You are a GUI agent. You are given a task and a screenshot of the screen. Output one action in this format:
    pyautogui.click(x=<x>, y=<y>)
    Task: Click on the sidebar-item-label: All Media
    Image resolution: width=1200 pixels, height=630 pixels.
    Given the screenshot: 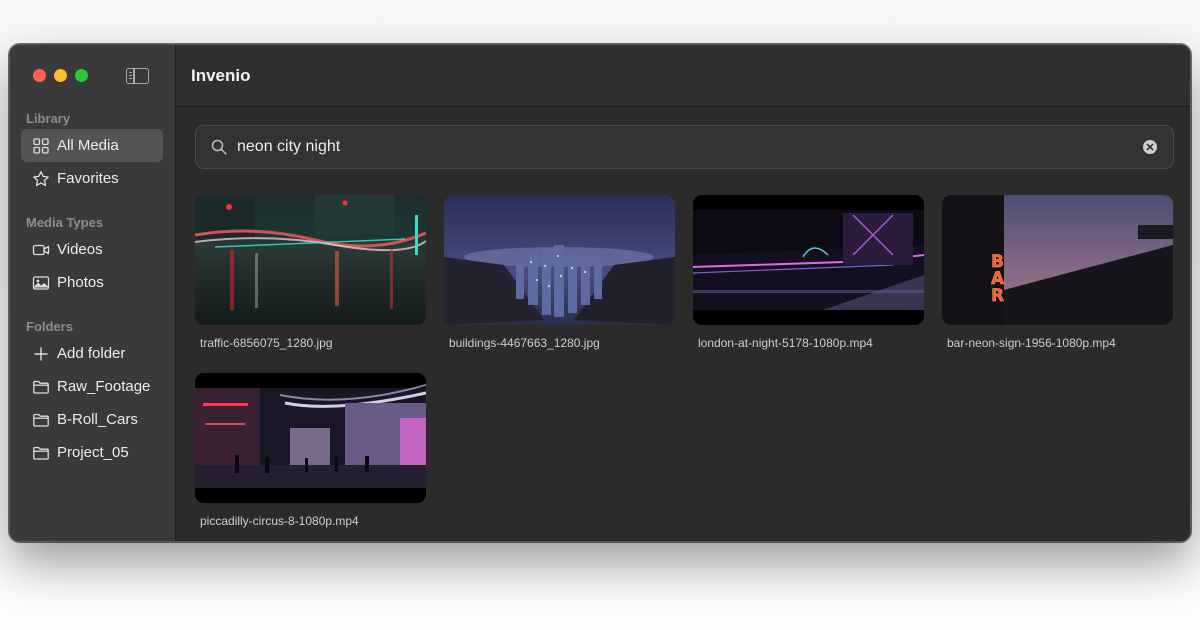 What is the action you would take?
    pyautogui.click(x=88, y=145)
    